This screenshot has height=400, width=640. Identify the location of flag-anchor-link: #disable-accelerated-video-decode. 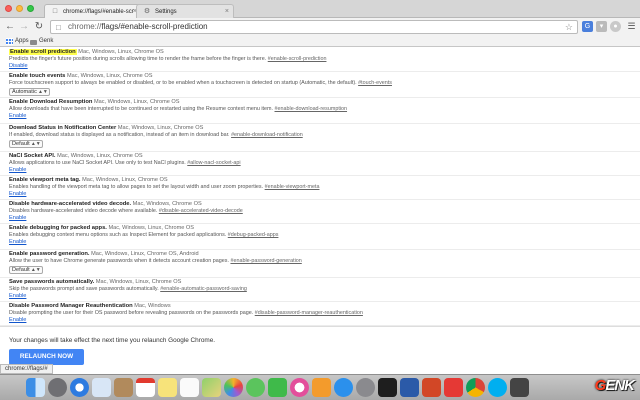
(201, 211).